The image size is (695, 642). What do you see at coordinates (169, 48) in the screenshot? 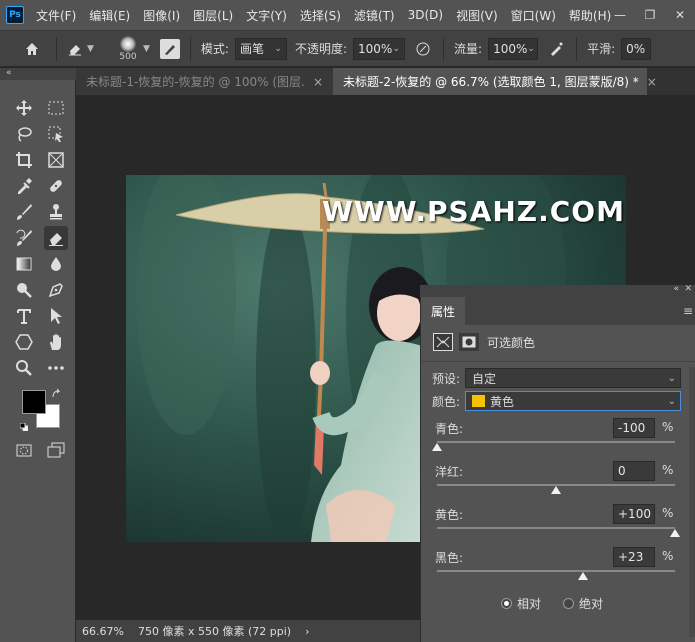
I see `brush-settings-button` at bounding box center [169, 48].